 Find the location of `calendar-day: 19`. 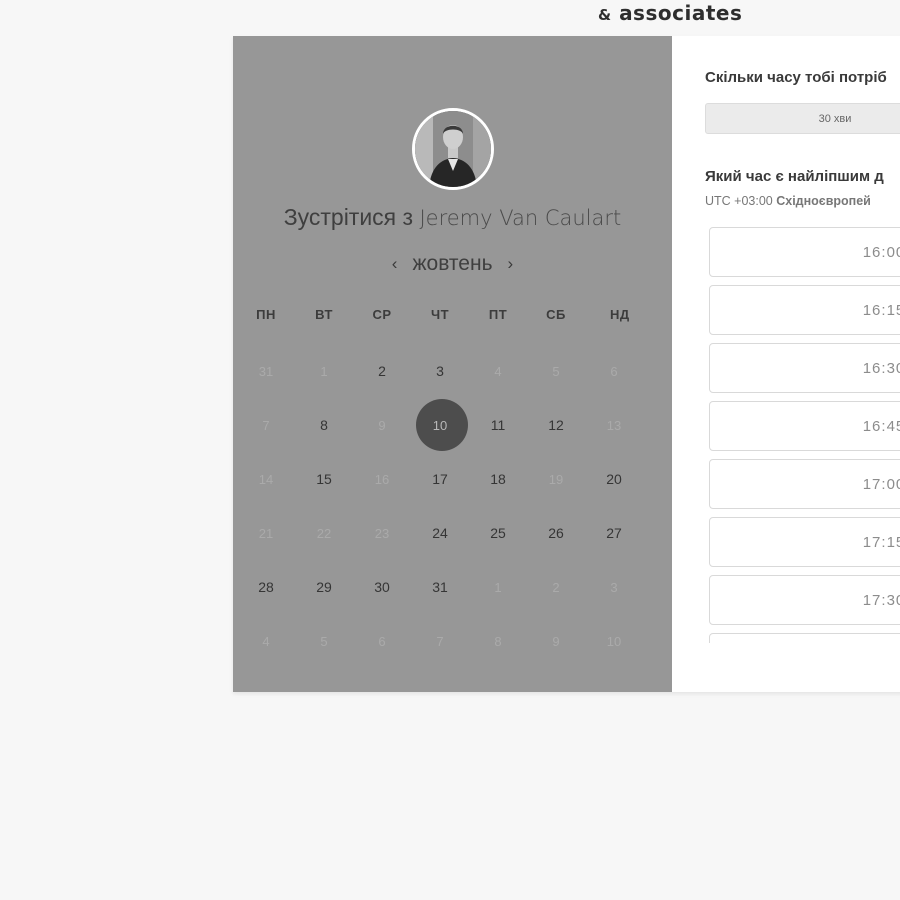

calendar-day: 19 is located at coordinates (556, 479).